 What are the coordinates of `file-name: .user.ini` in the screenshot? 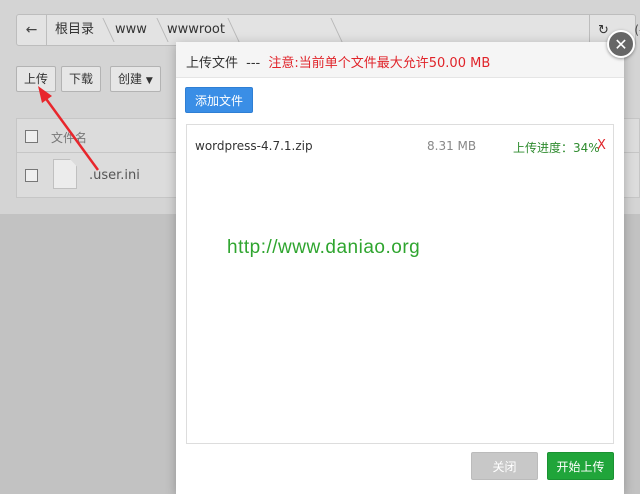 It's located at (114, 175).